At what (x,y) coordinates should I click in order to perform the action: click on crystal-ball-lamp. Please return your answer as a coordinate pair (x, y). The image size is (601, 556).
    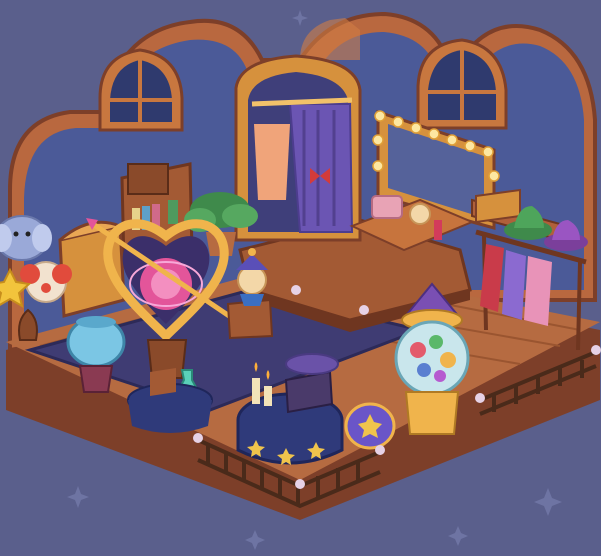
    Looking at the image, I should click on (370, 426).